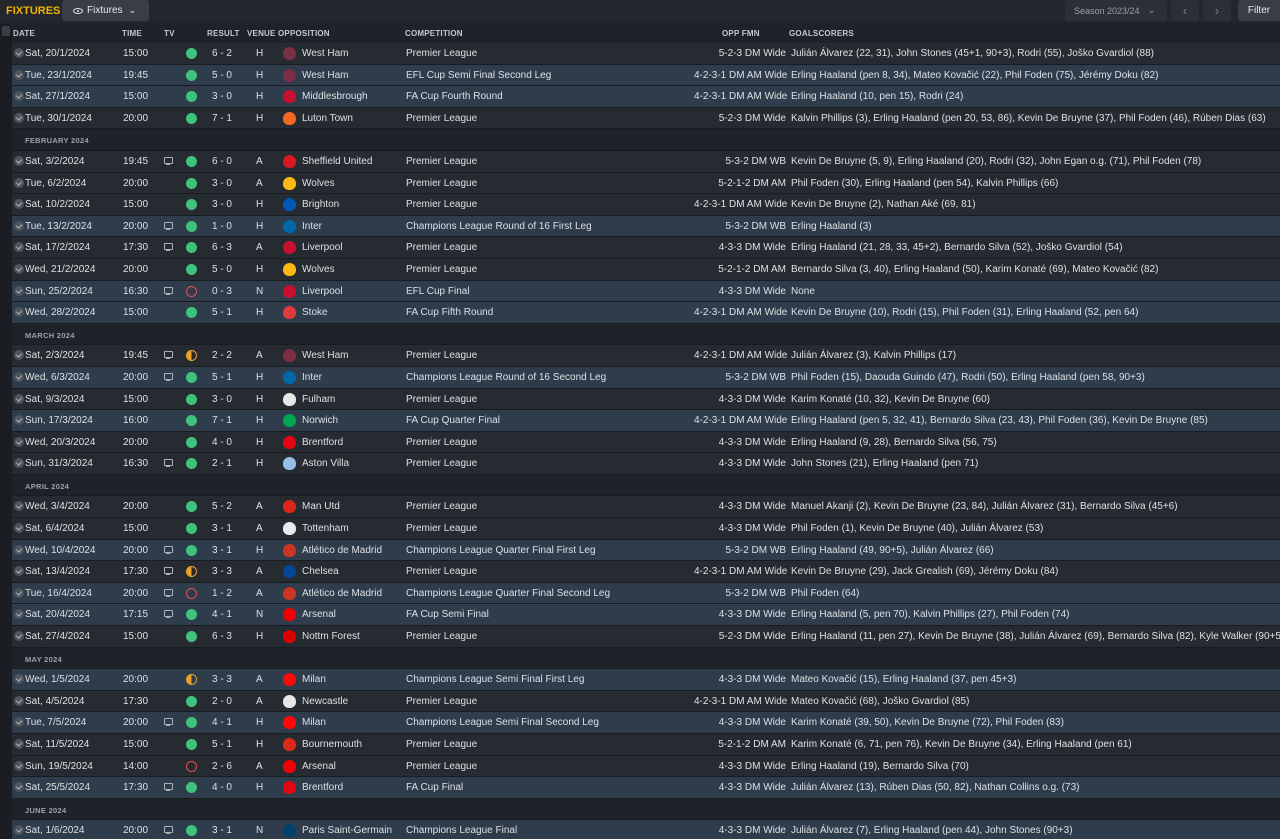 Image resolution: width=1280 pixels, height=839 pixels. I want to click on opposition-link: Sheffield United, so click(337, 161).